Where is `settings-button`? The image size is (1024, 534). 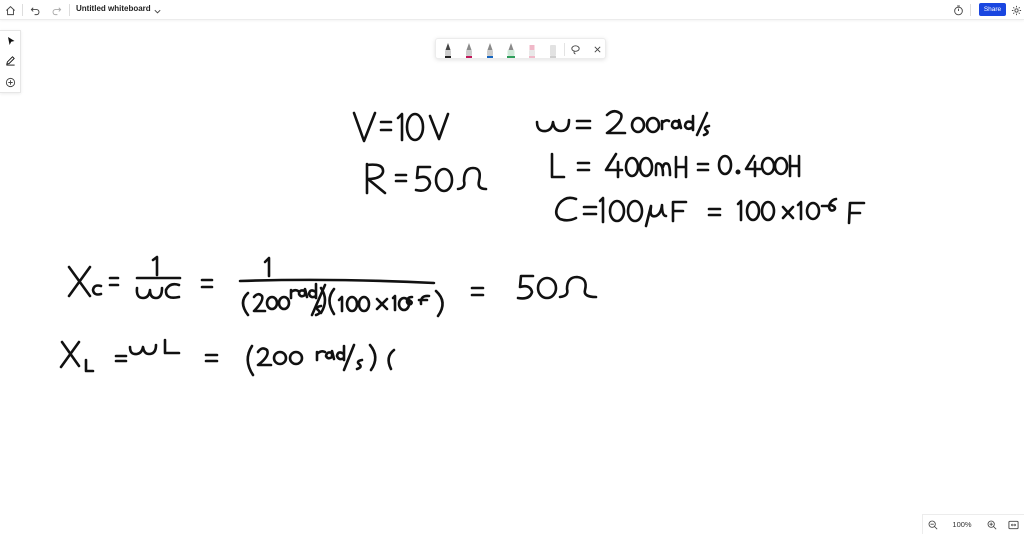
settings-button is located at coordinates (1016, 10).